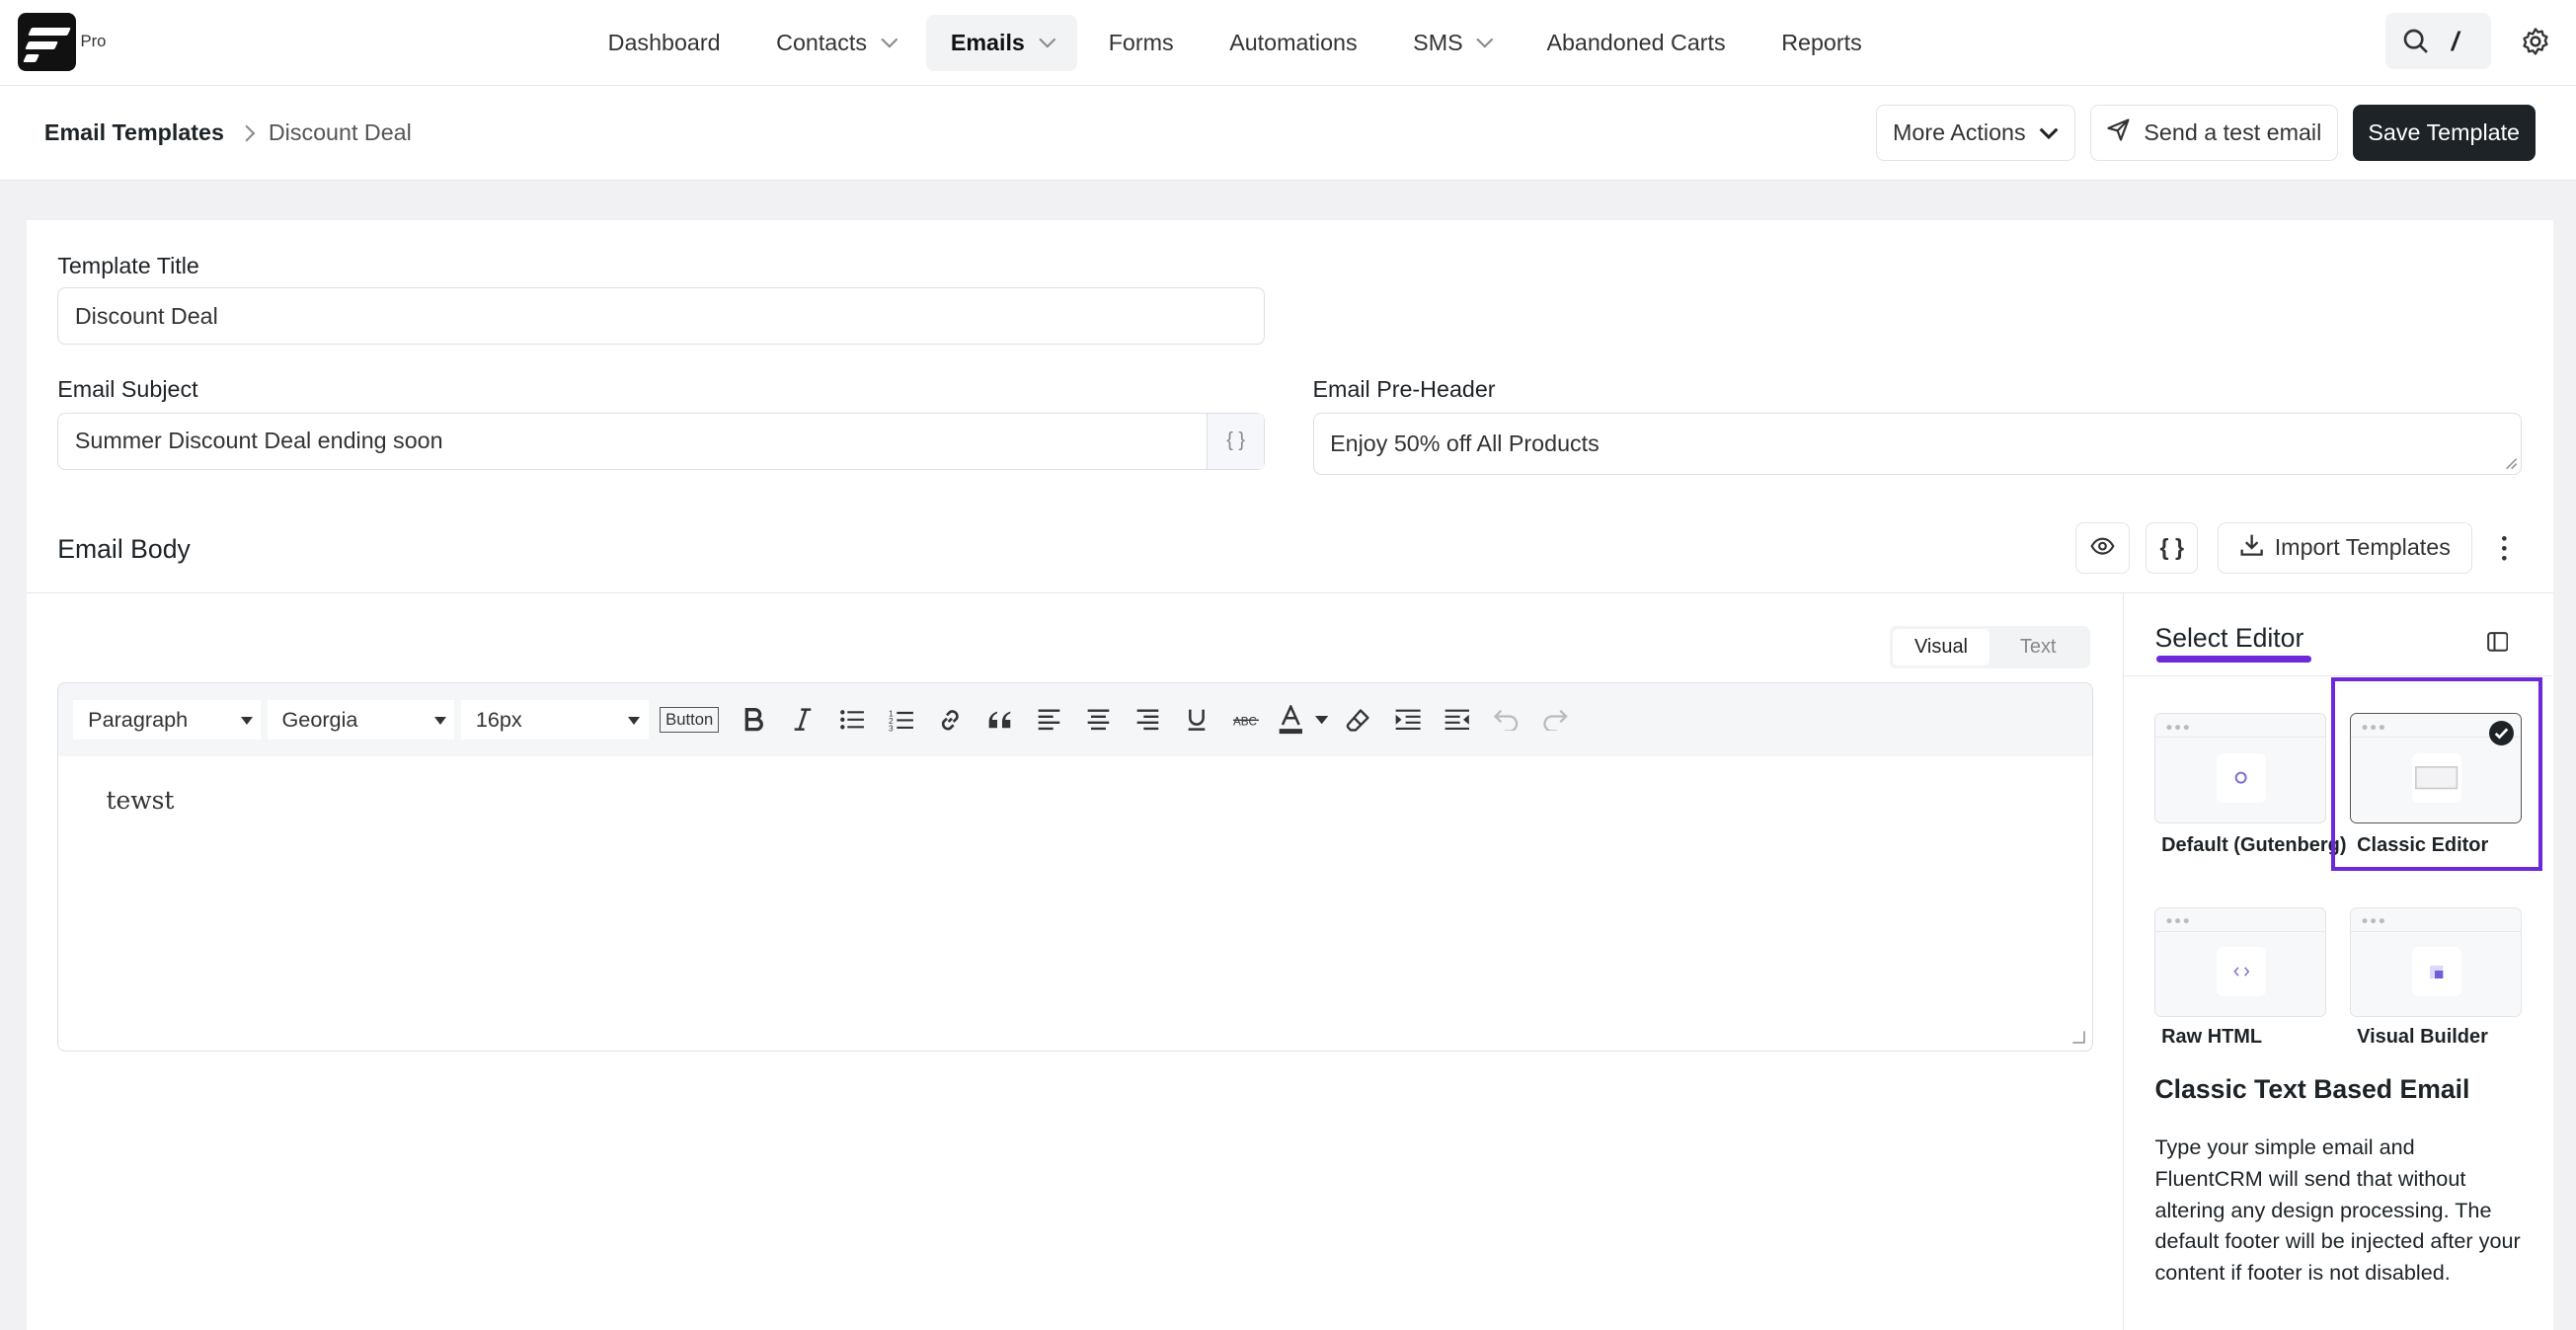 This screenshot has height=1330, width=2576. What do you see at coordinates (1236, 441) in the screenshot?
I see `merge-tag-button: { }` at bounding box center [1236, 441].